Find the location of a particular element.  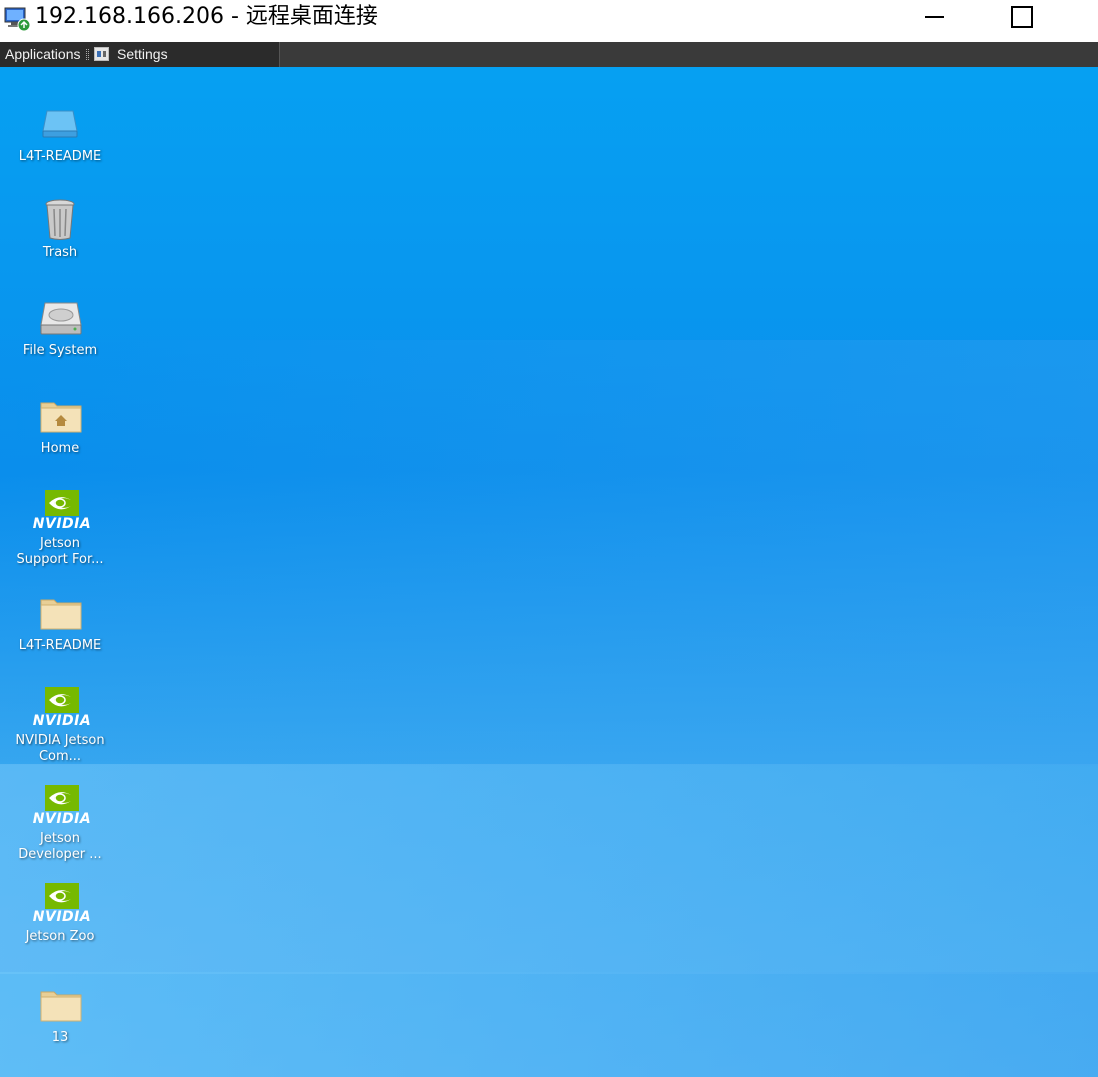

hard-disk-icon is located at coordinates (61, 318).